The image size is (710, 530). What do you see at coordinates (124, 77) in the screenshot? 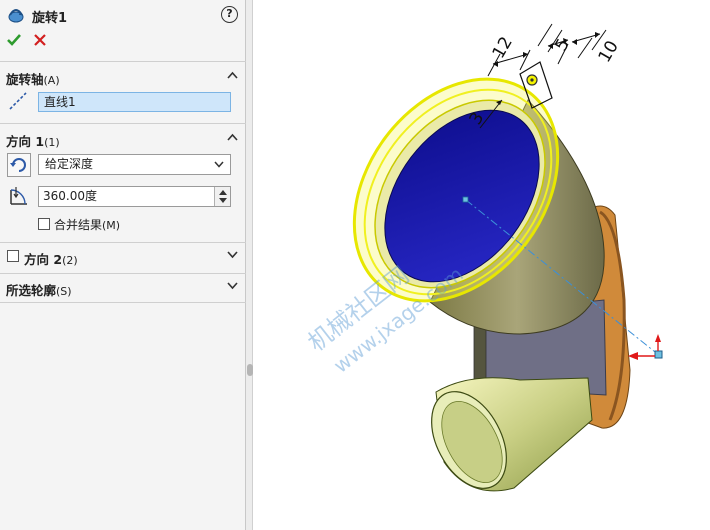
I see `section-axis-header: 旋转轴(A)` at bounding box center [124, 77].